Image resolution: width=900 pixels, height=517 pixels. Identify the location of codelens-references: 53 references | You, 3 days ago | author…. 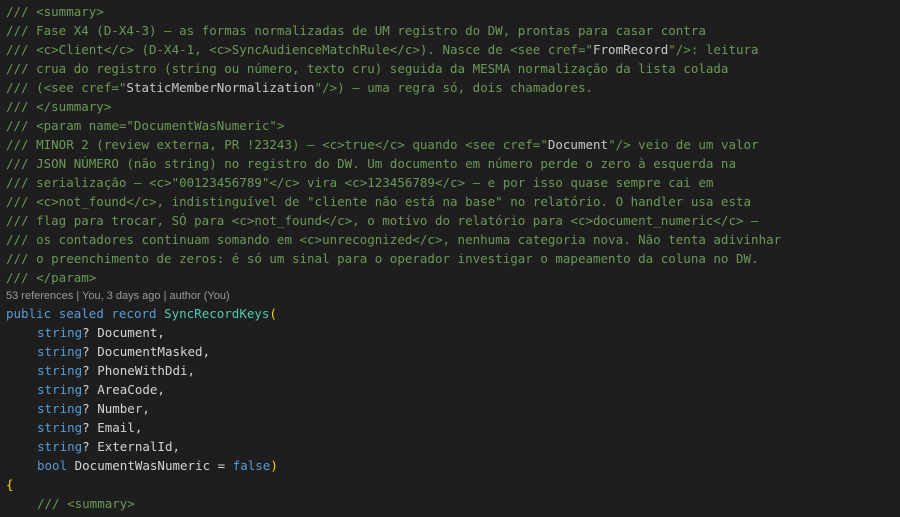
(118, 296).